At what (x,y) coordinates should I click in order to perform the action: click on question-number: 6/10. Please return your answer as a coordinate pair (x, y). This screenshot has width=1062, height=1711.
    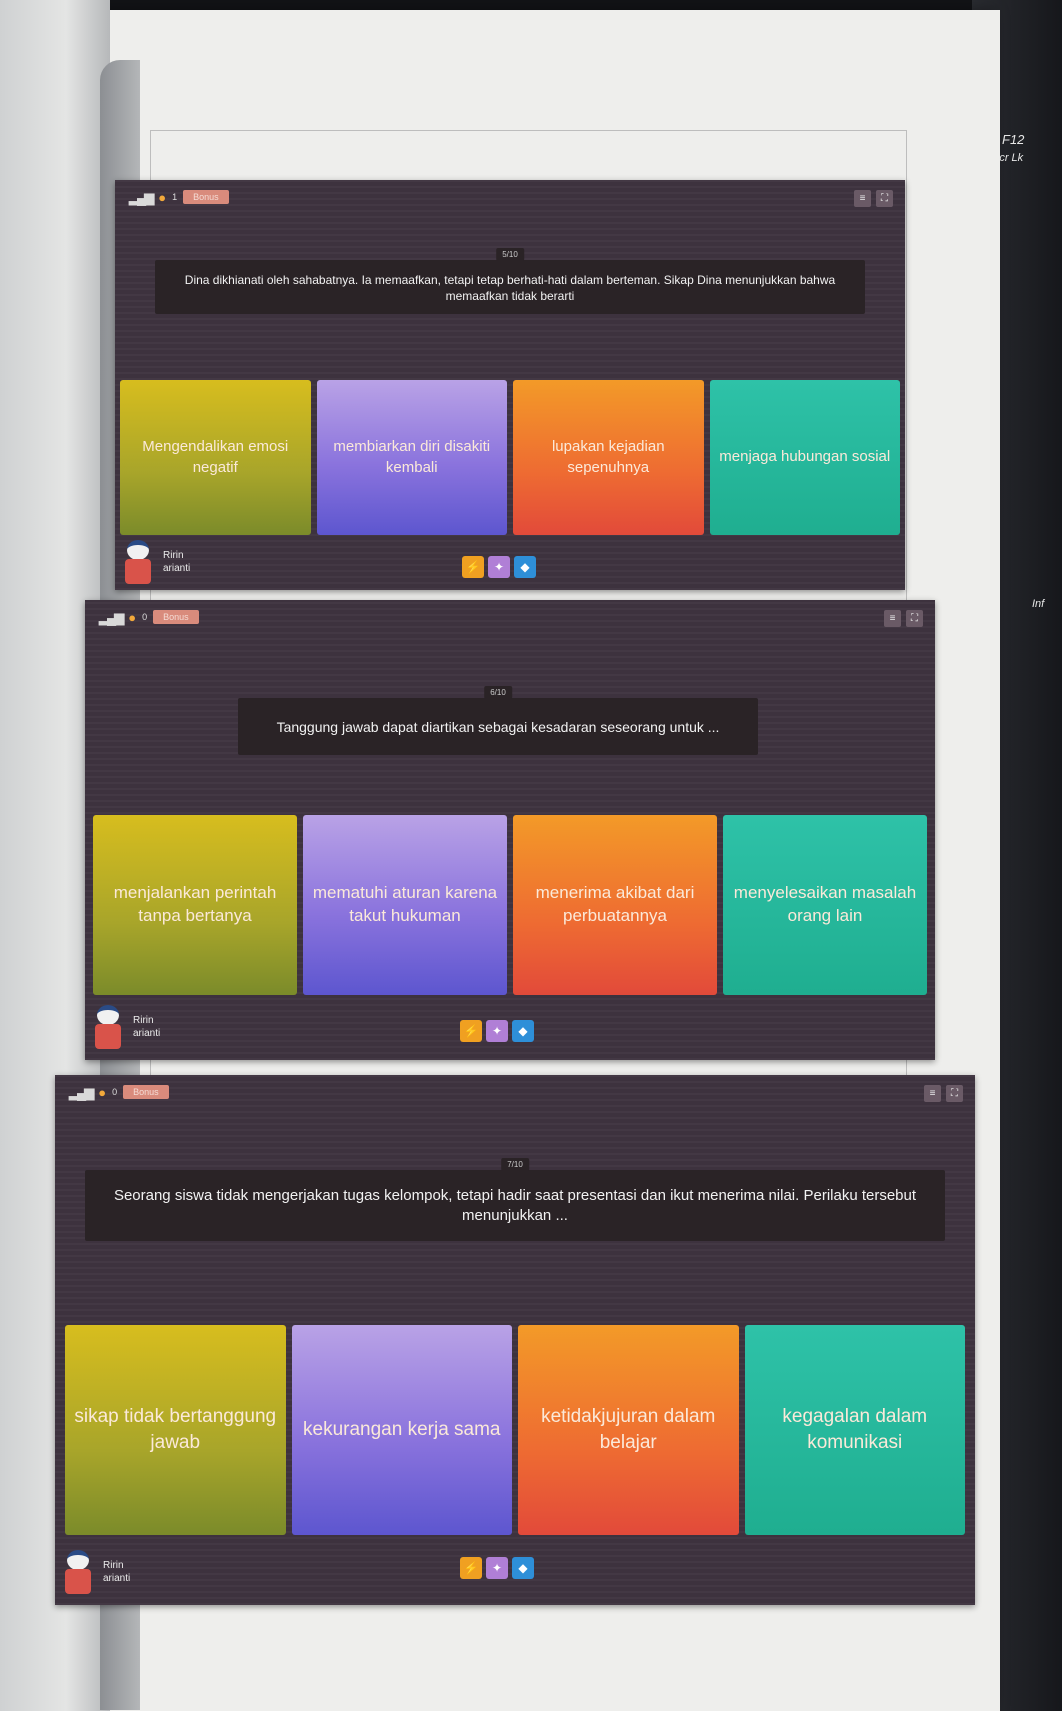
    Looking at the image, I should click on (498, 692).